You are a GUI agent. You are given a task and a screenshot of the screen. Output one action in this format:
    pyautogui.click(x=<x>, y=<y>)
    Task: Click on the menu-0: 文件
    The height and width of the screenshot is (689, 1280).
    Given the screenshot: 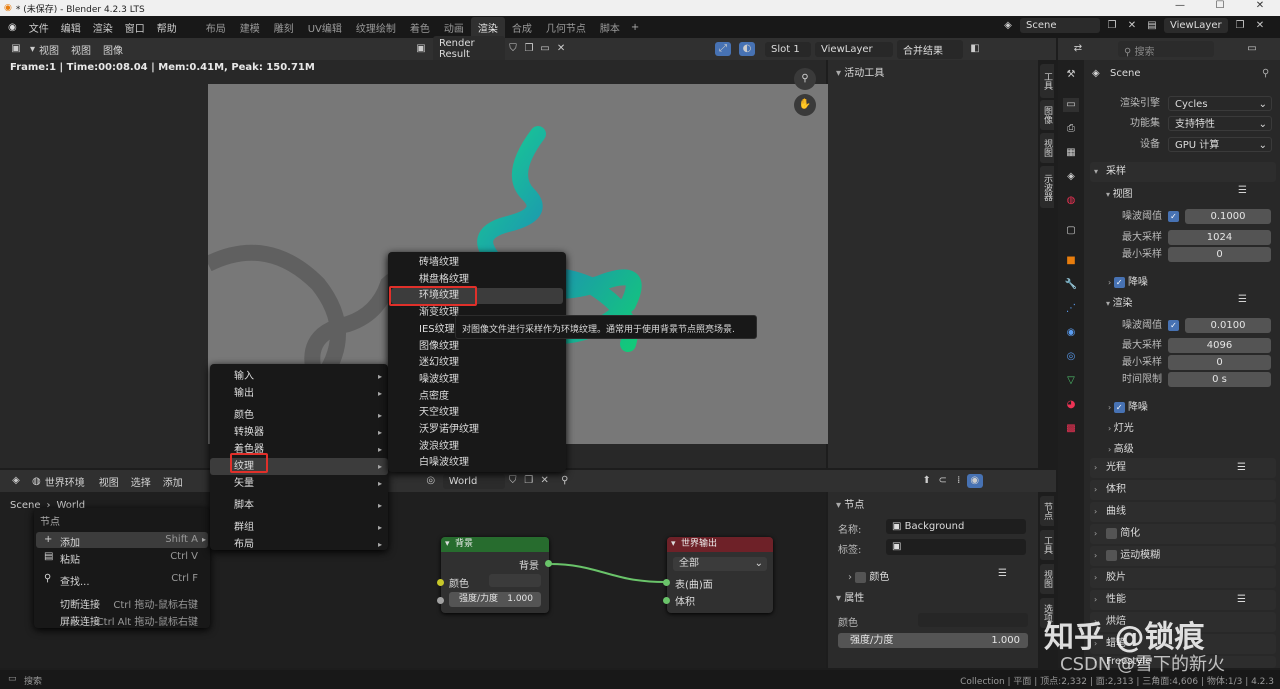 What is the action you would take?
    pyautogui.click(x=39, y=27)
    